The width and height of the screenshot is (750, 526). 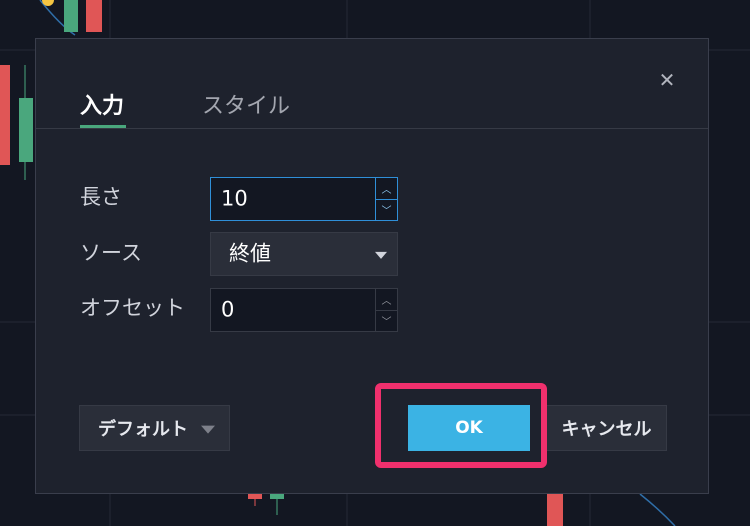 What do you see at coordinates (304, 254) in the screenshot?
I see `source-select: 終値` at bounding box center [304, 254].